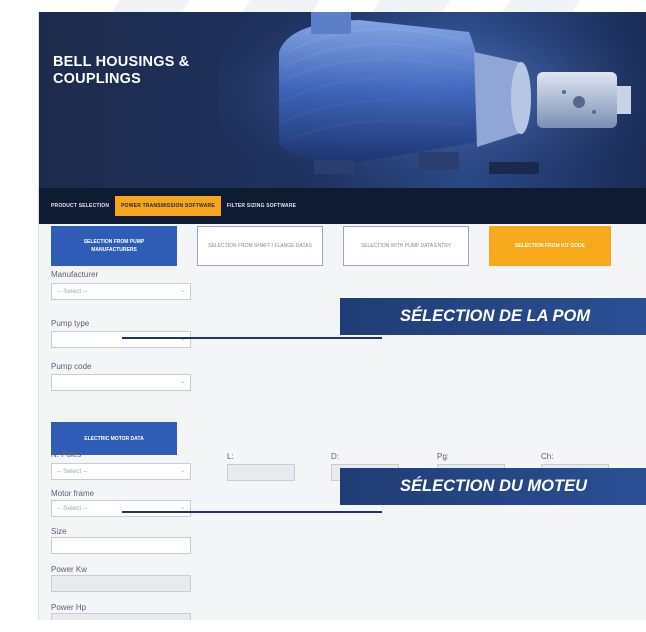 This screenshot has height=632, width=646. Describe the element at coordinates (252, 512) in the screenshot. I see `motor-leader-line` at that location.